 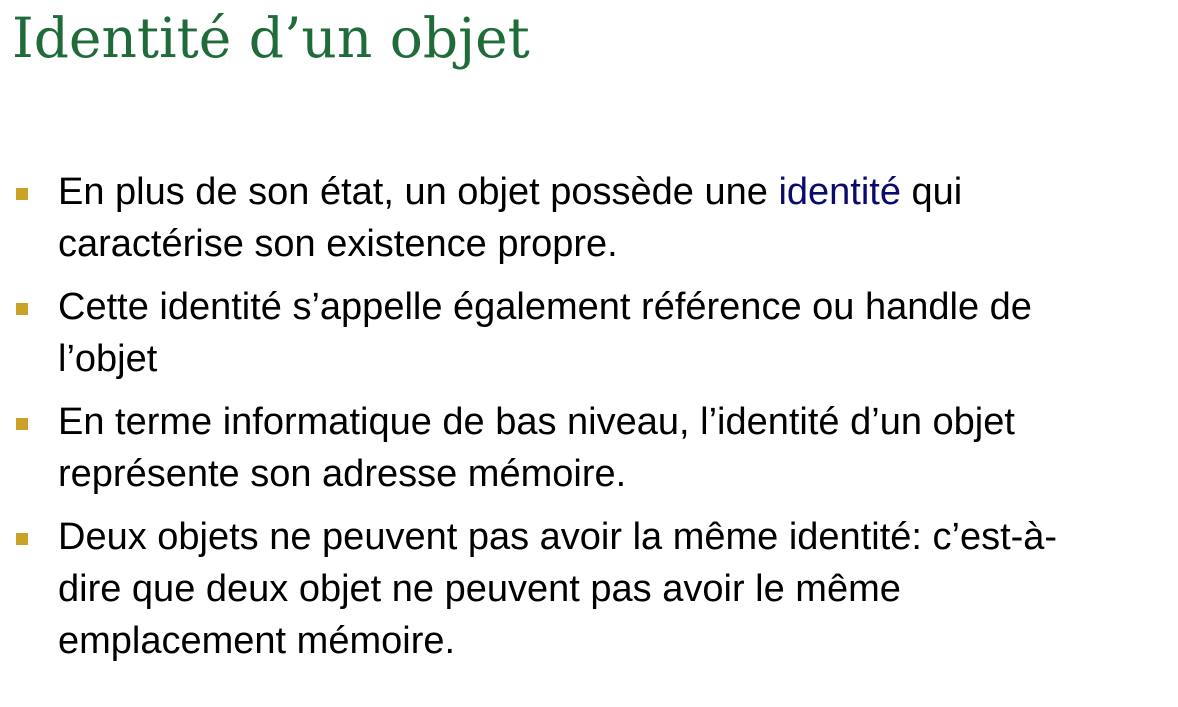 What do you see at coordinates (839, 192) in the screenshot?
I see `highlighted-term: identité` at bounding box center [839, 192].